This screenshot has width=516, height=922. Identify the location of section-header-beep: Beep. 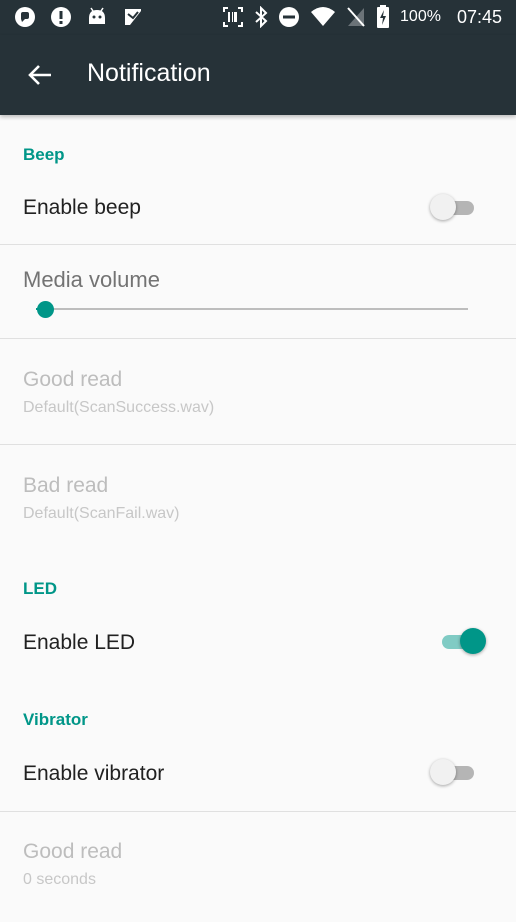
(44, 154).